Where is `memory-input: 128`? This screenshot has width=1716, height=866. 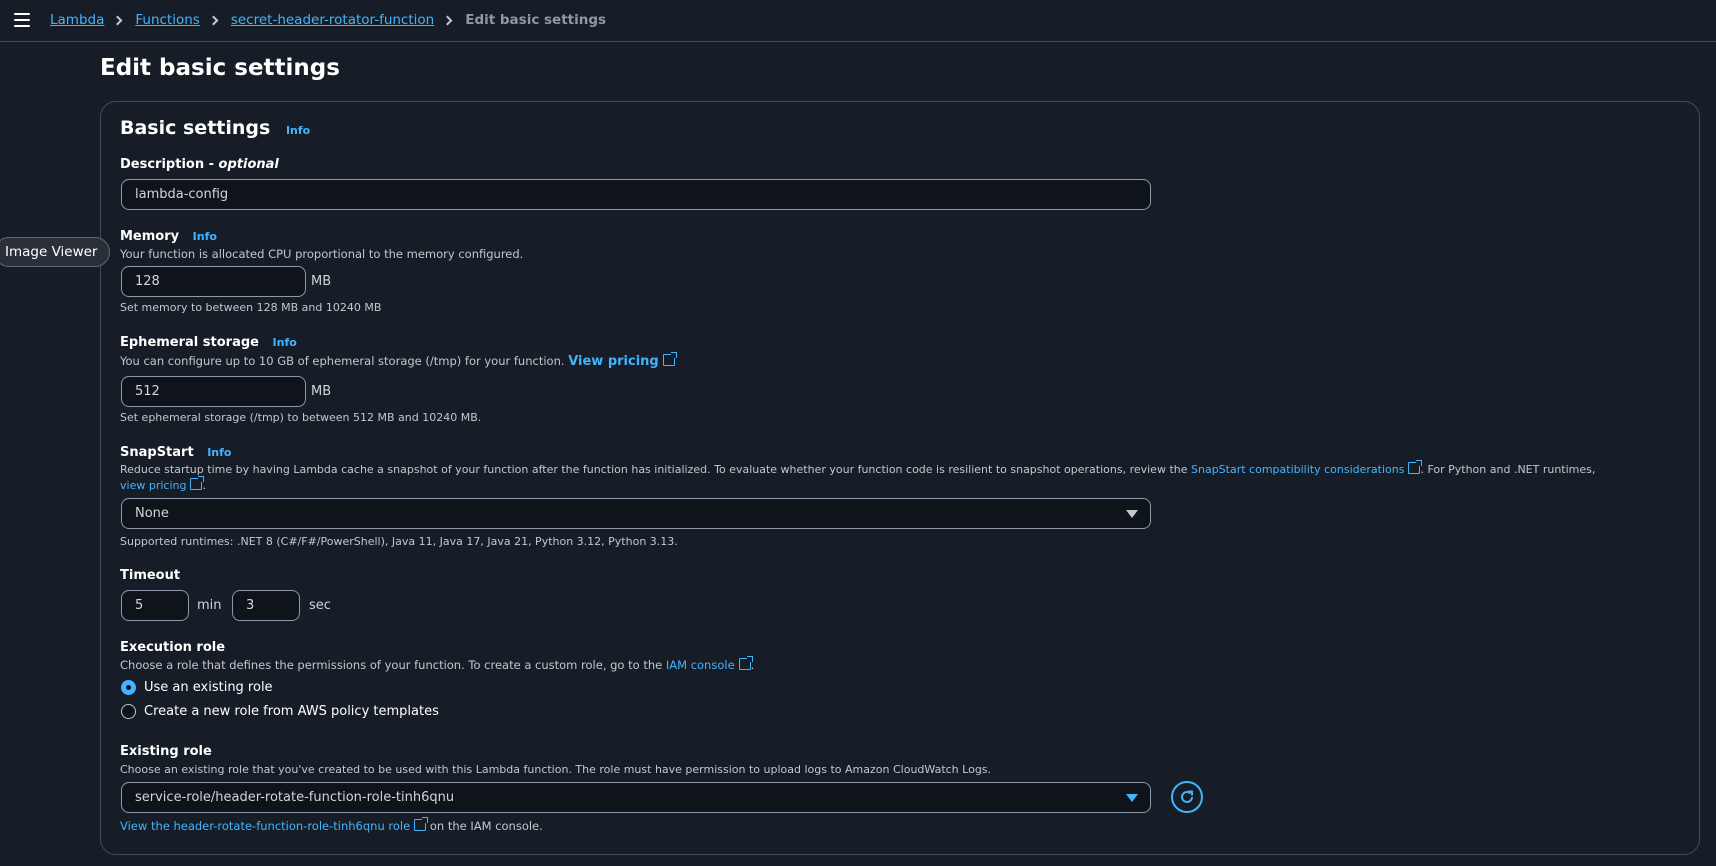
memory-input: 128 is located at coordinates (213, 281).